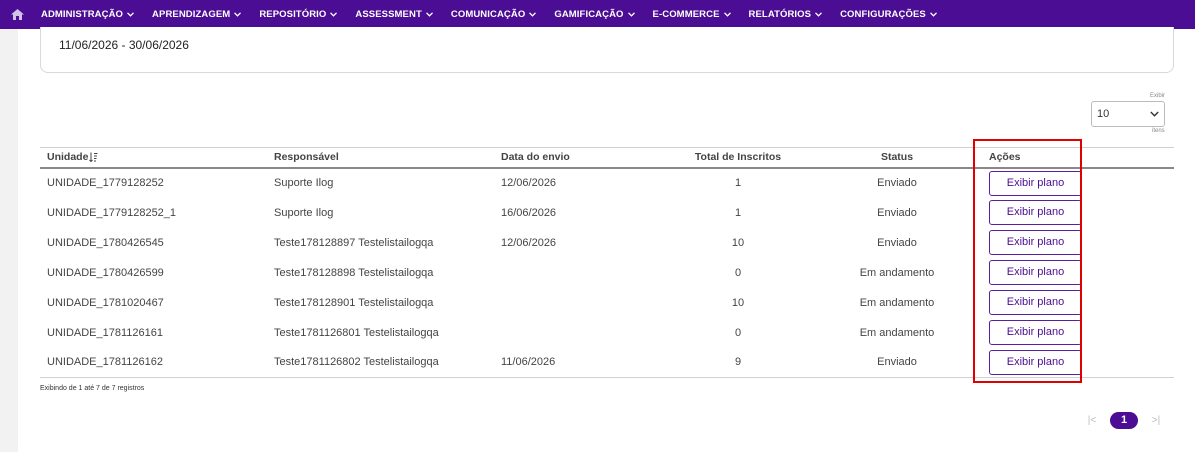  I want to click on column-header-sent-date: Data do envio, so click(579, 158).